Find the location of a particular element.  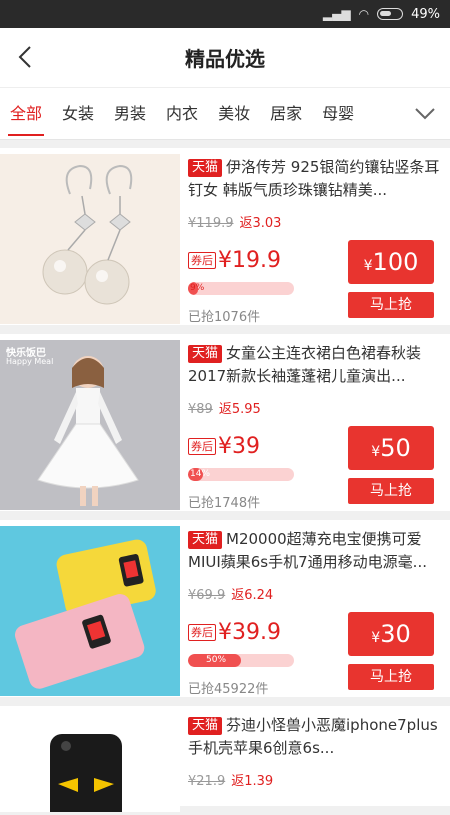

coupon-ticket: ¥100 is located at coordinates (389, 262).